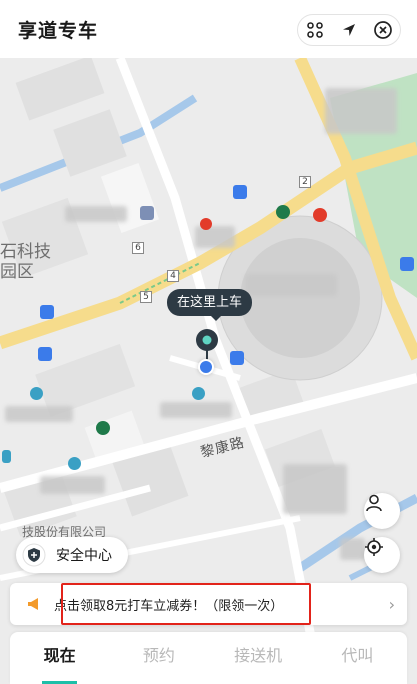  Describe the element at coordinates (34, 555) in the screenshot. I see `shield-icon` at that location.